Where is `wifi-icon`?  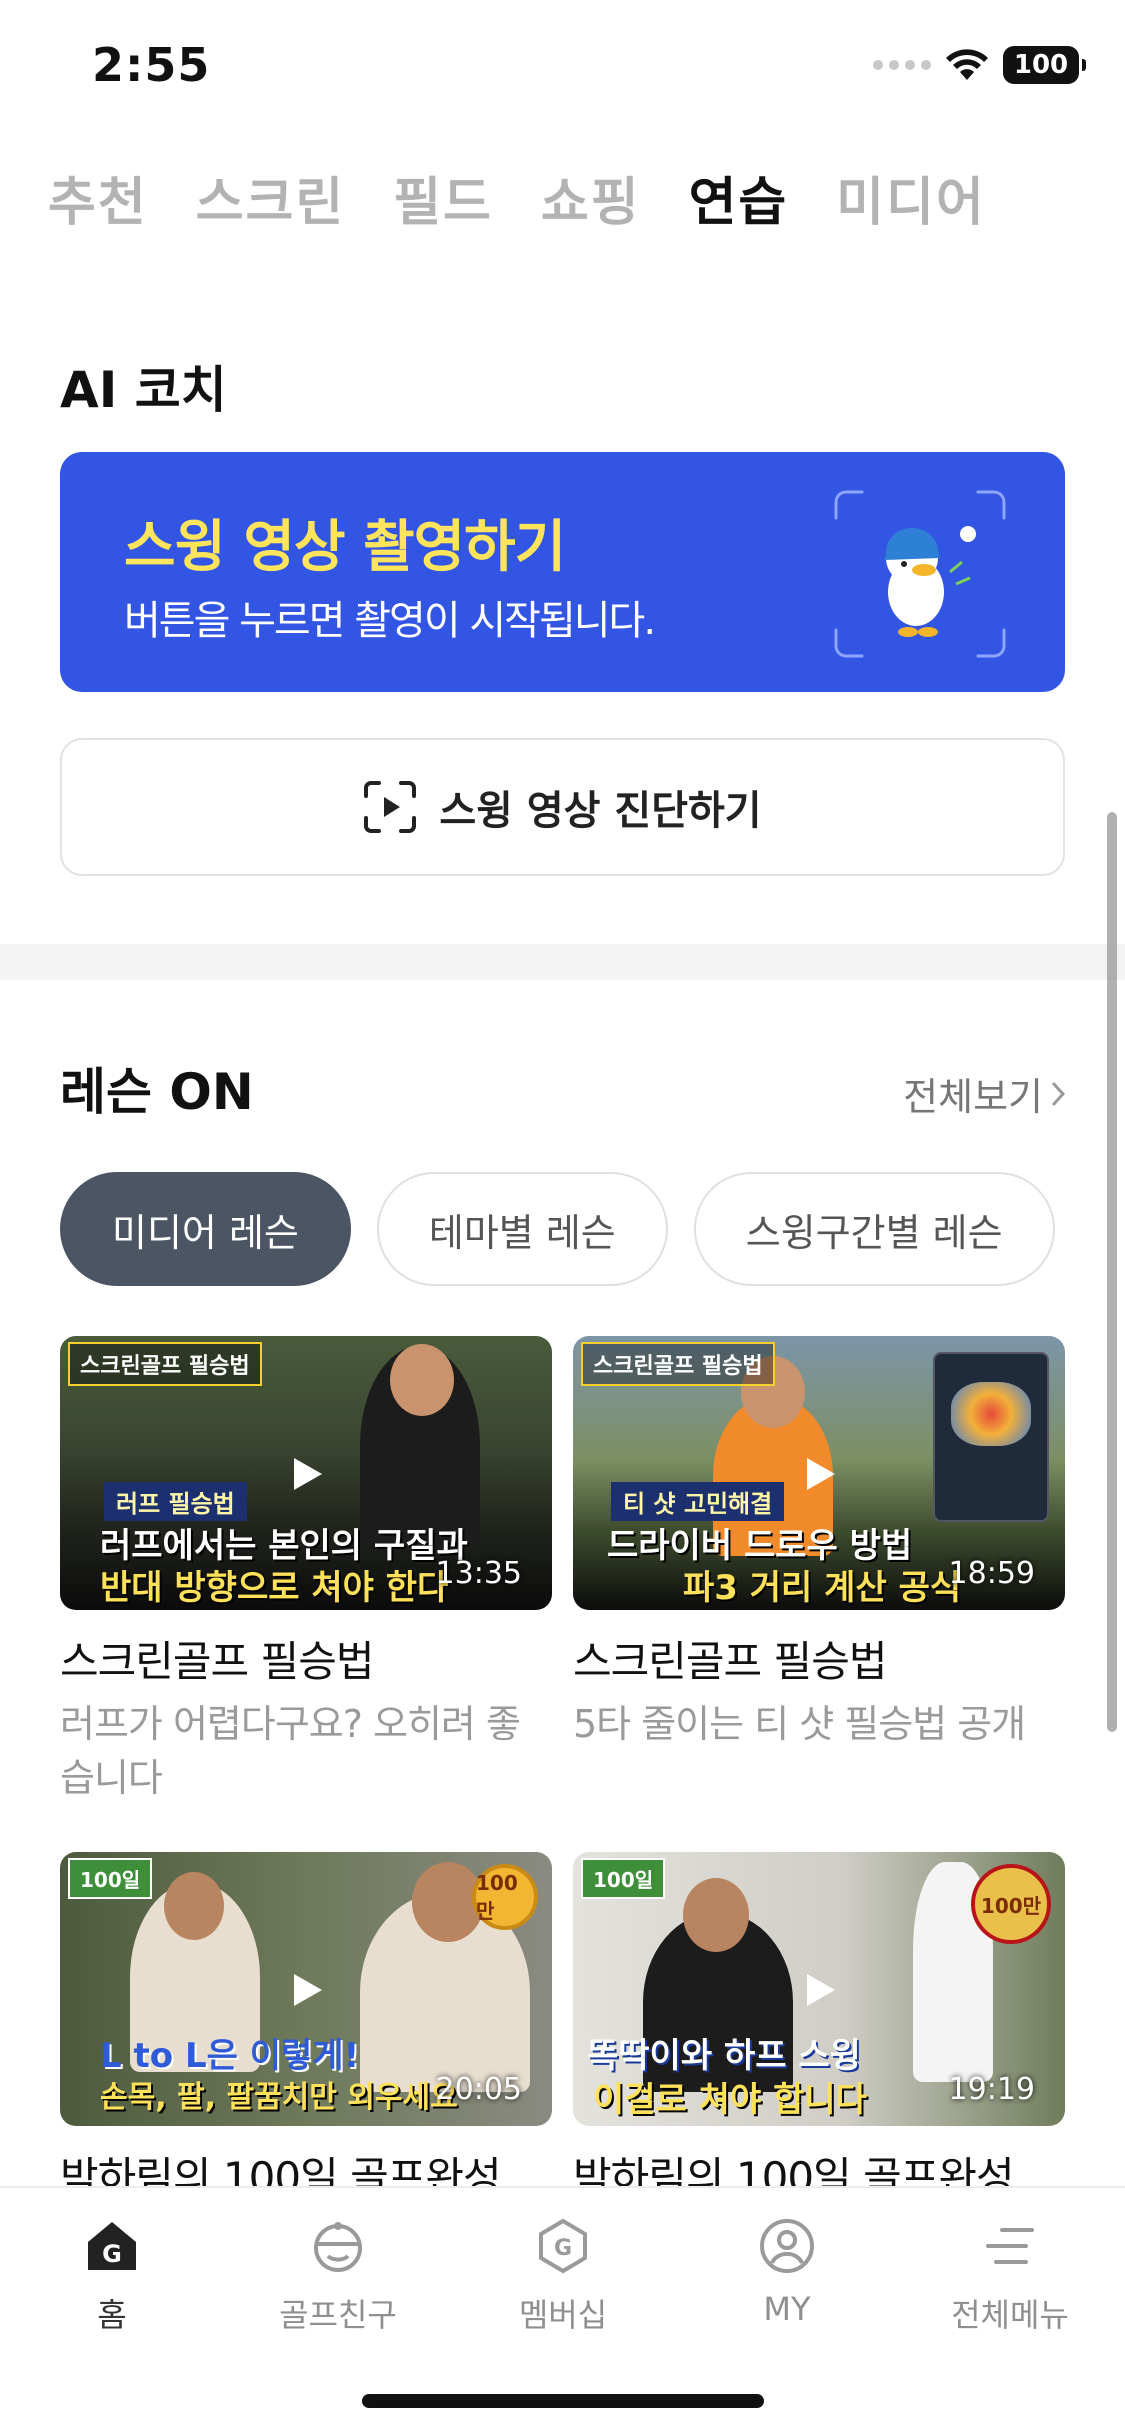
wifi-icon is located at coordinates (967, 64).